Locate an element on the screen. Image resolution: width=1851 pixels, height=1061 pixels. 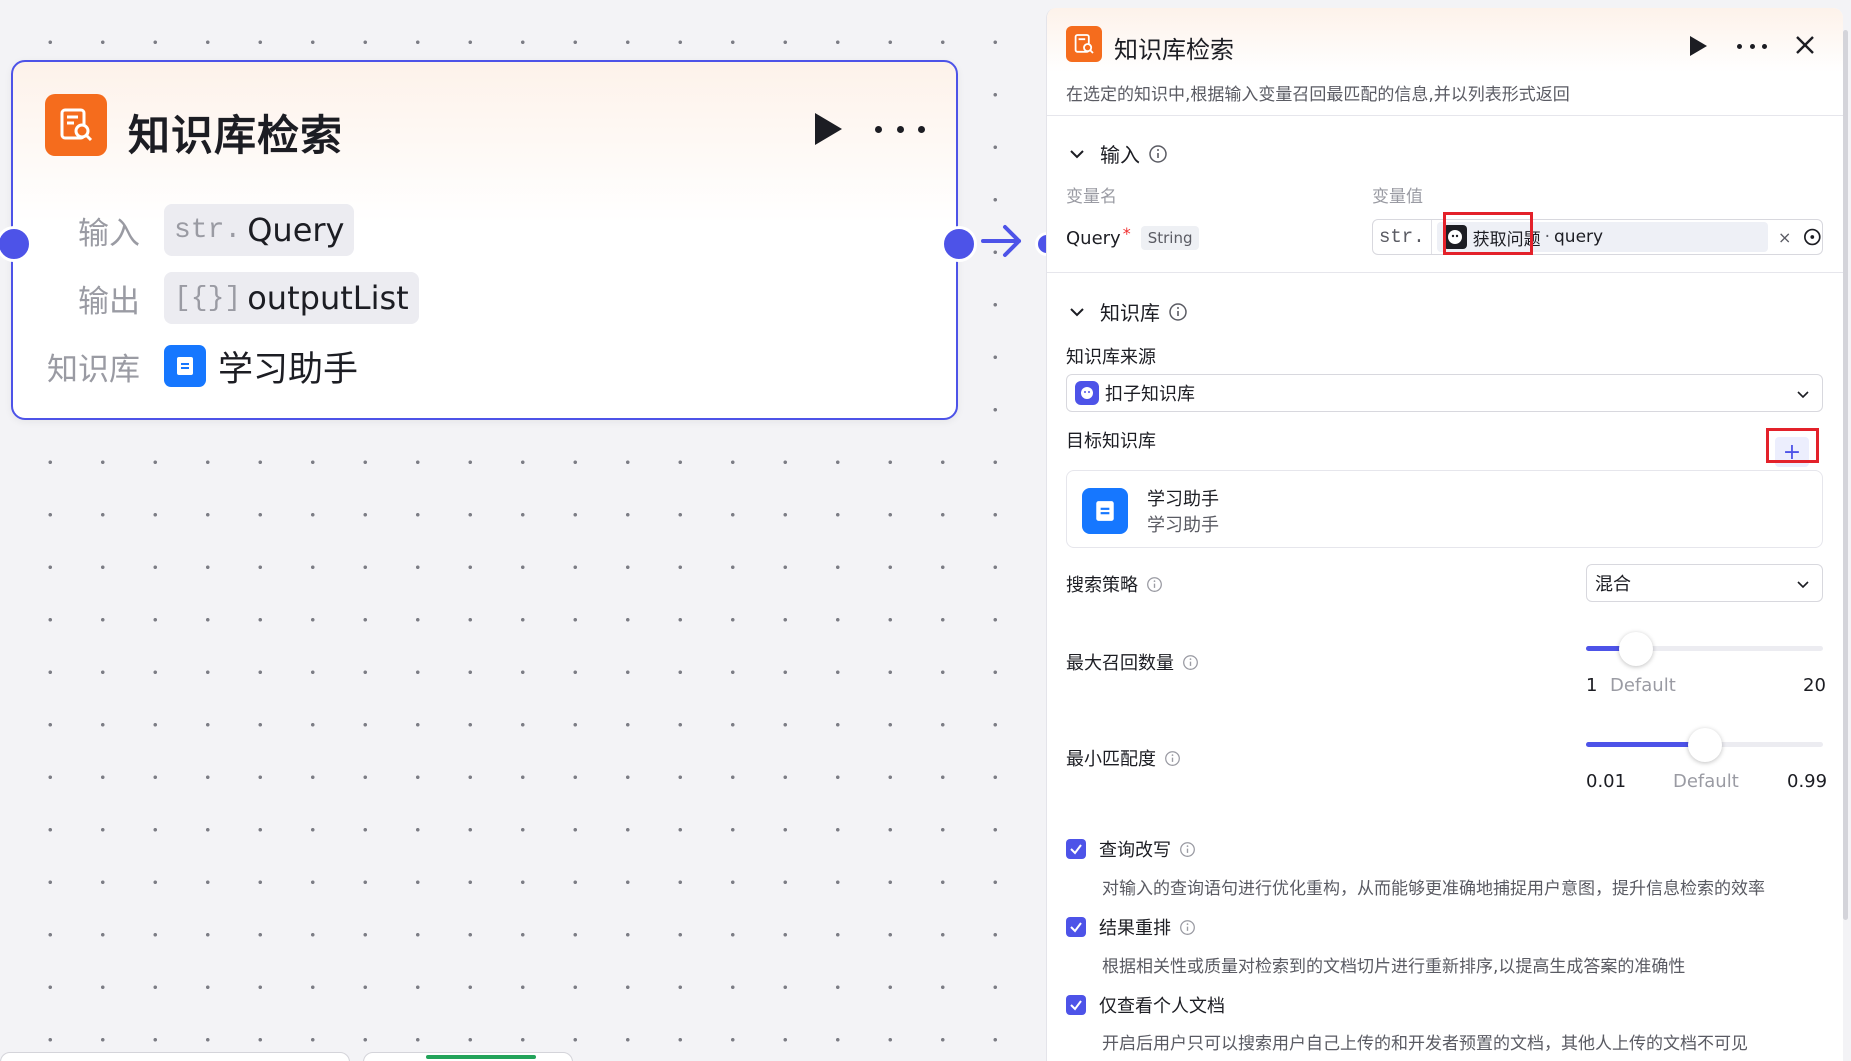
node-output-port is located at coordinates (959, 244).